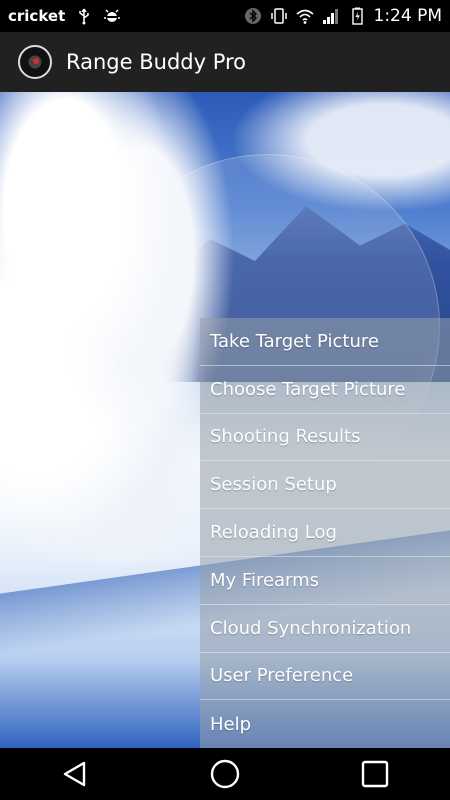 The image size is (450, 800). Describe the element at coordinates (35, 62) in the screenshot. I see `target-logo-icon` at that location.